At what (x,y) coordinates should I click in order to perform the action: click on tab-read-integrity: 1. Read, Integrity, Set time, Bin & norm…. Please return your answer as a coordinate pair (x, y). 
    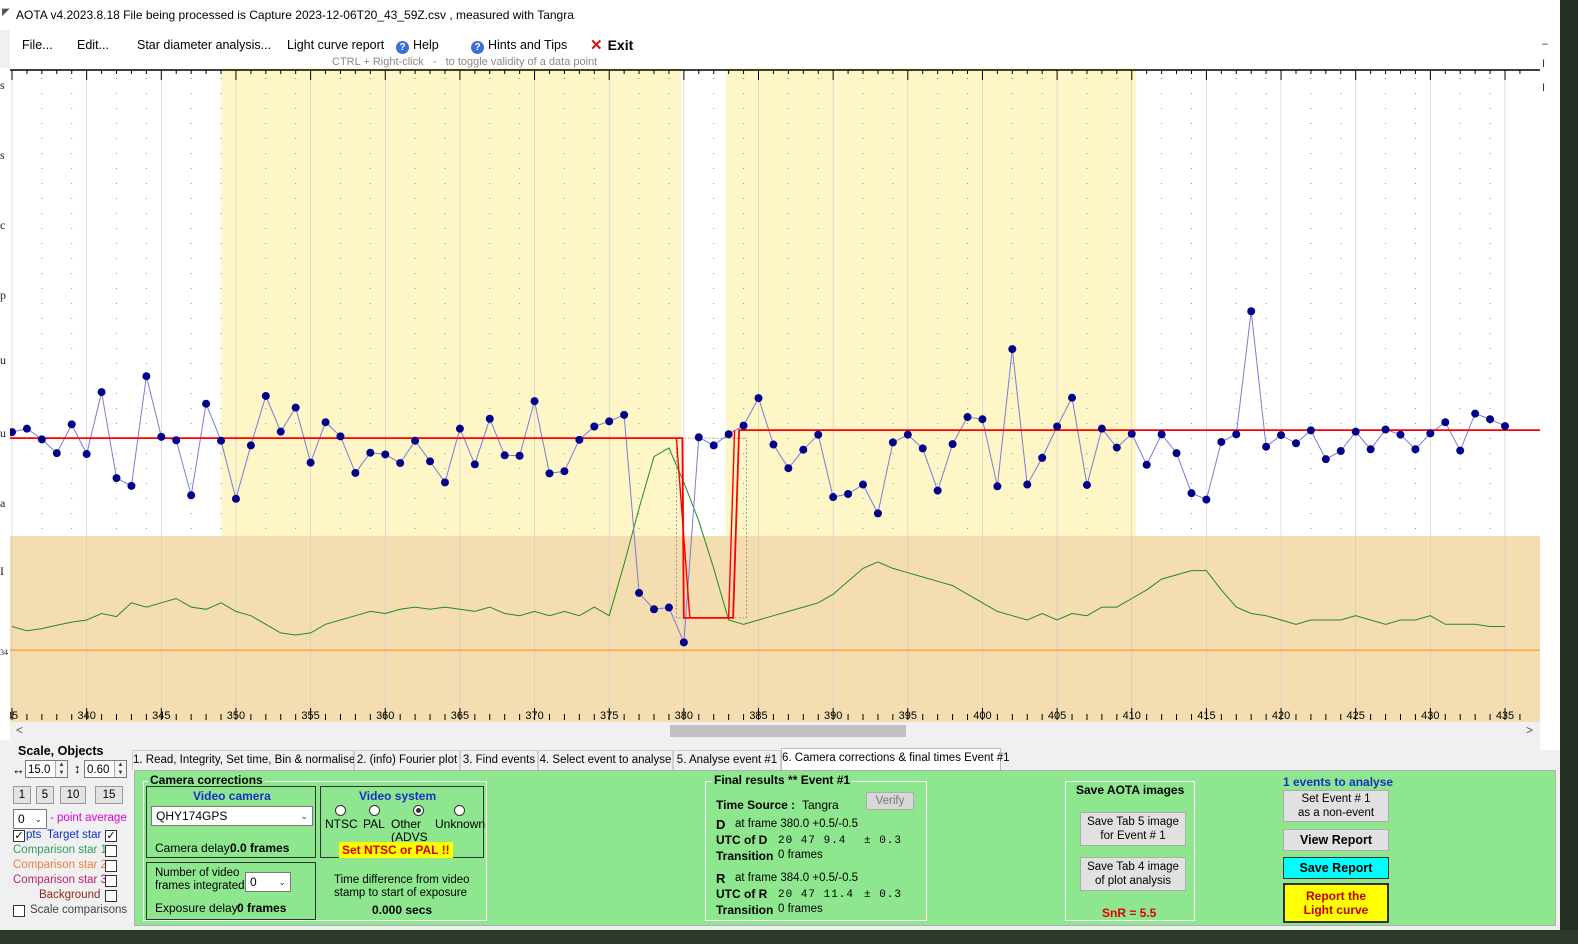
    Looking at the image, I should click on (243, 760).